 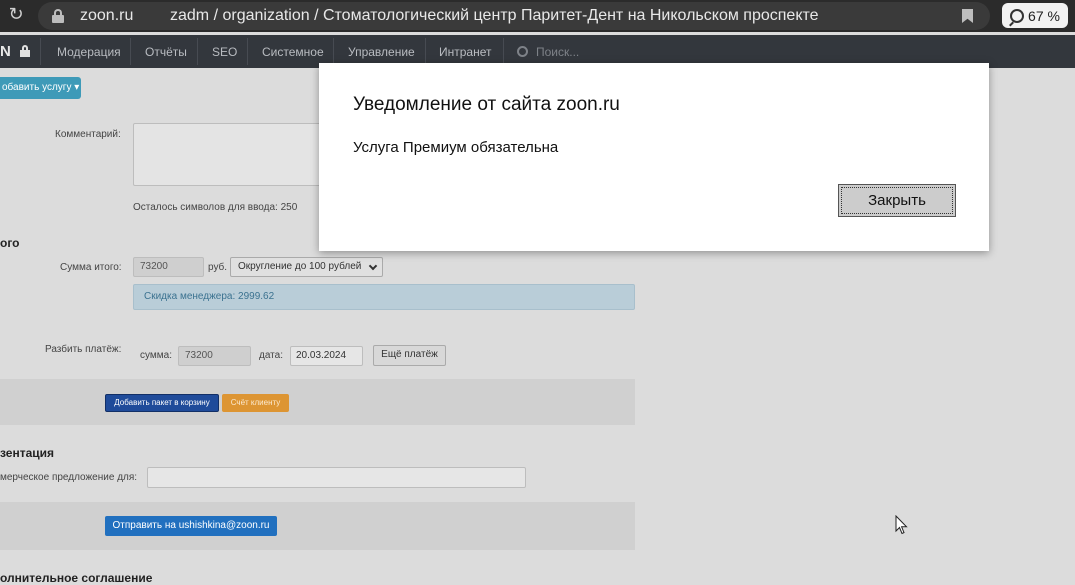 I want to click on offer-label: мерческое предложение для:, so click(x=69, y=477).